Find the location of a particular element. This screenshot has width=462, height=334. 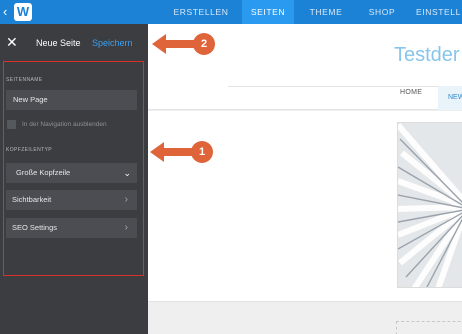

page-name-label: SEITENNAME is located at coordinates (24, 80).